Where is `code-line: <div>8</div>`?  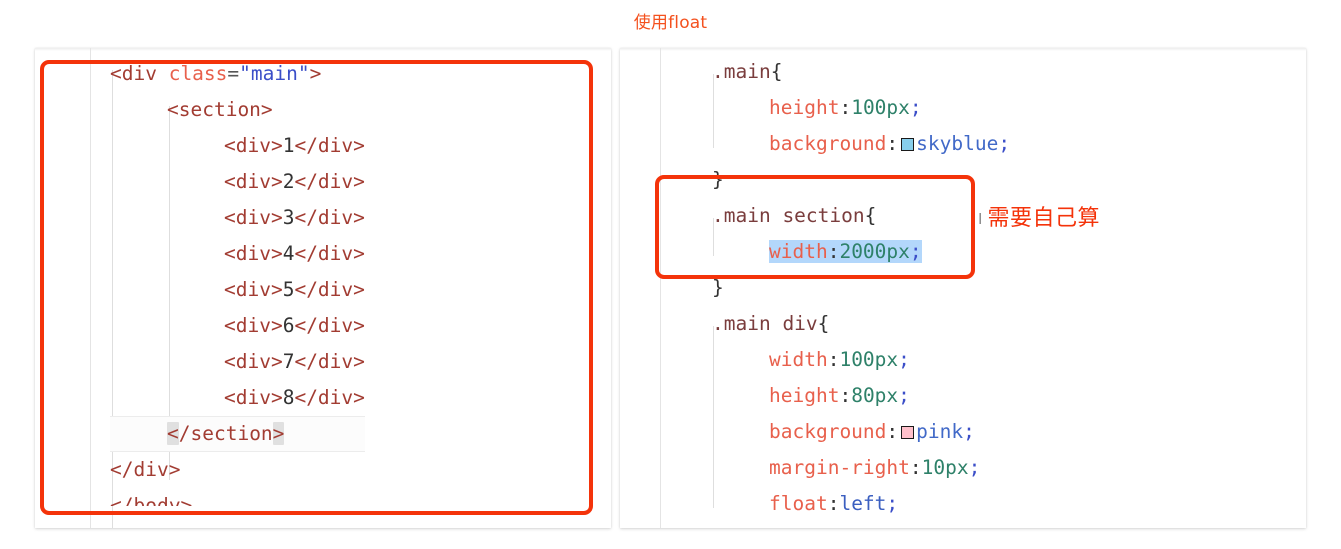 code-line: <div>8</div> is located at coordinates (237, 398).